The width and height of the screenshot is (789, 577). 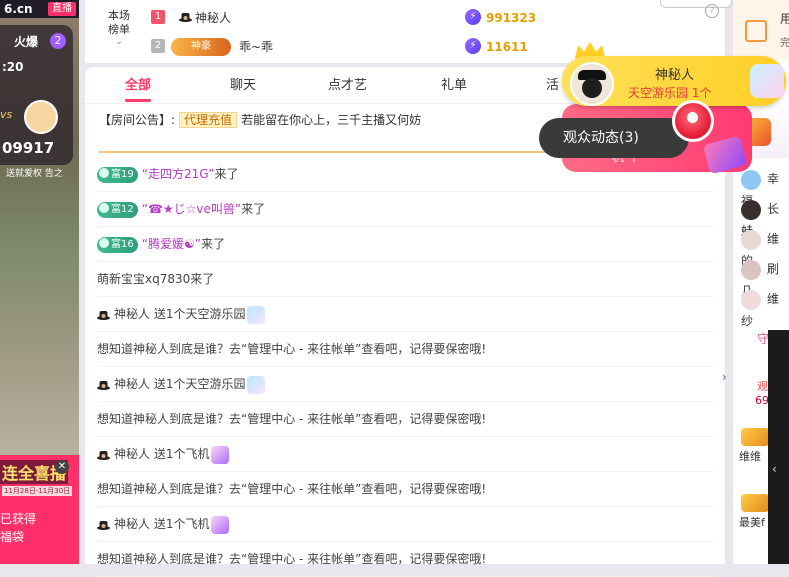 I want to click on sign-in-sub: 完, so click(x=784, y=43).